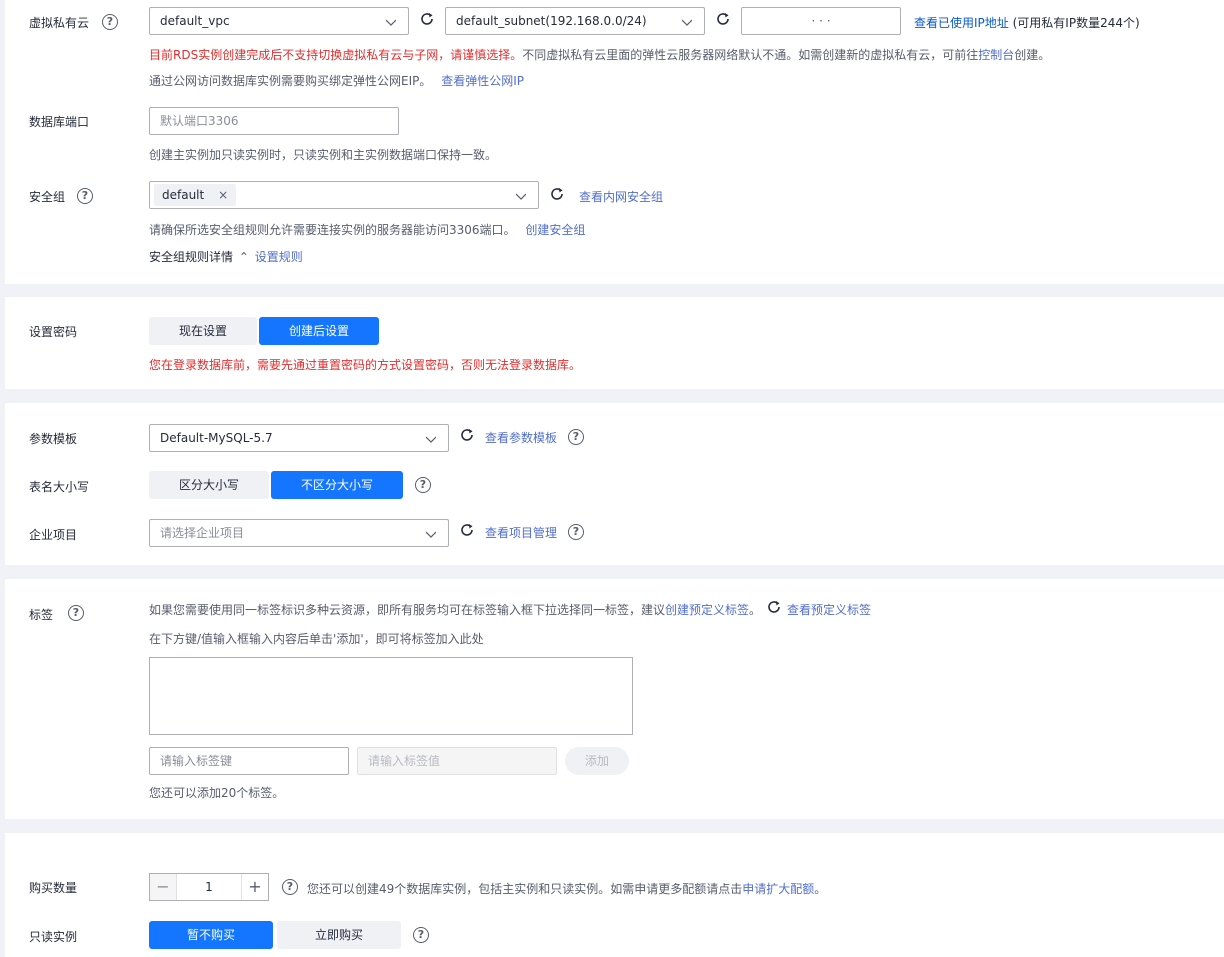 This screenshot has width=1224, height=957. I want to click on password-toggle: 现在设置 创建后设置, so click(264, 331).